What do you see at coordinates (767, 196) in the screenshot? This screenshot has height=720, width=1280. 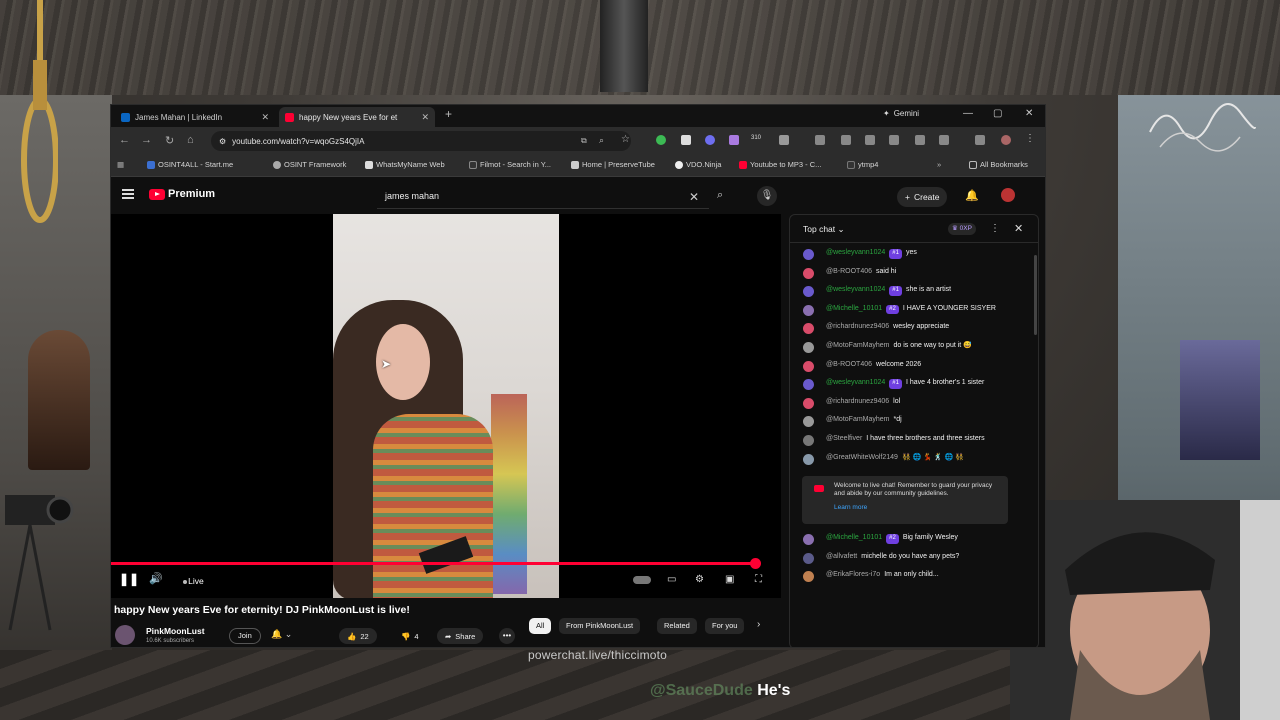 I see `microphone-icon: 🎙` at bounding box center [767, 196].